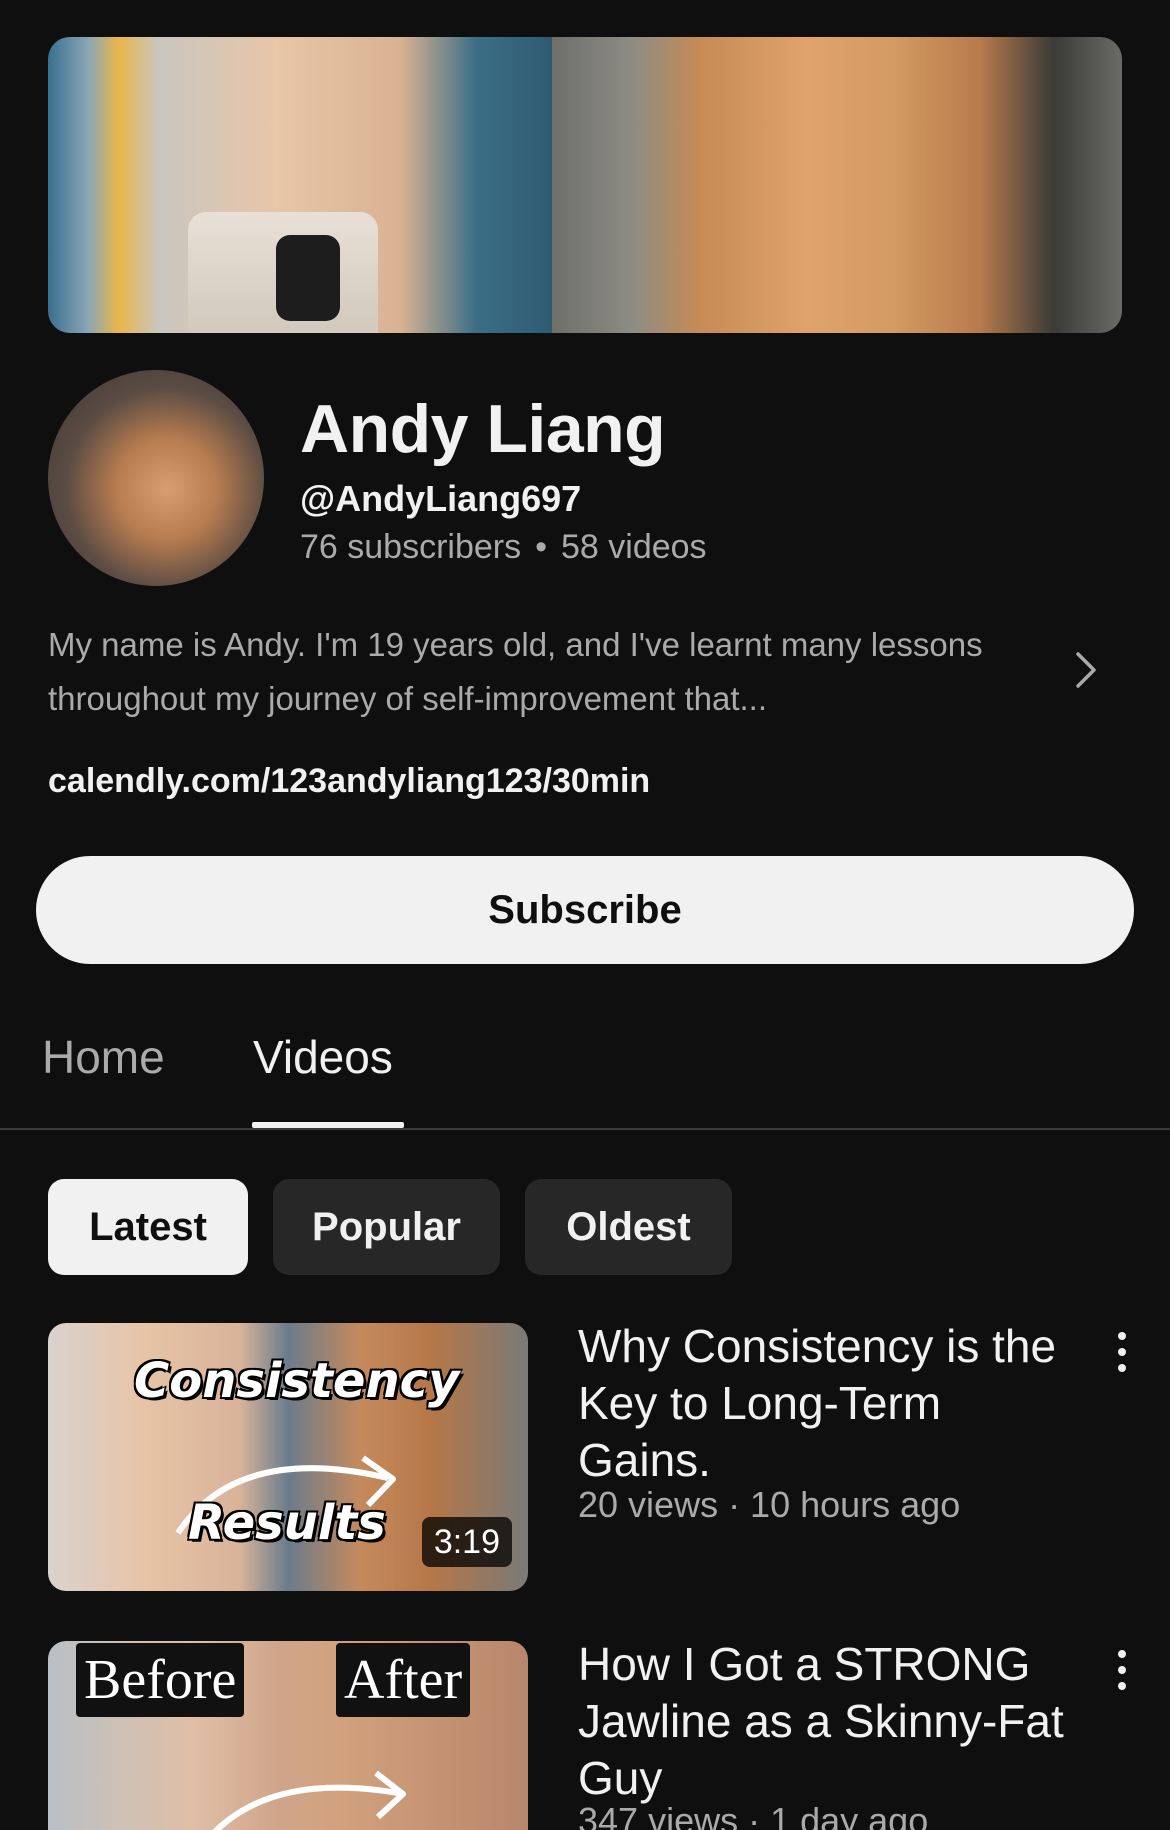  Describe the element at coordinates (466, 1542) in the screenshot. I see `video-duration: 3:19` at that location.